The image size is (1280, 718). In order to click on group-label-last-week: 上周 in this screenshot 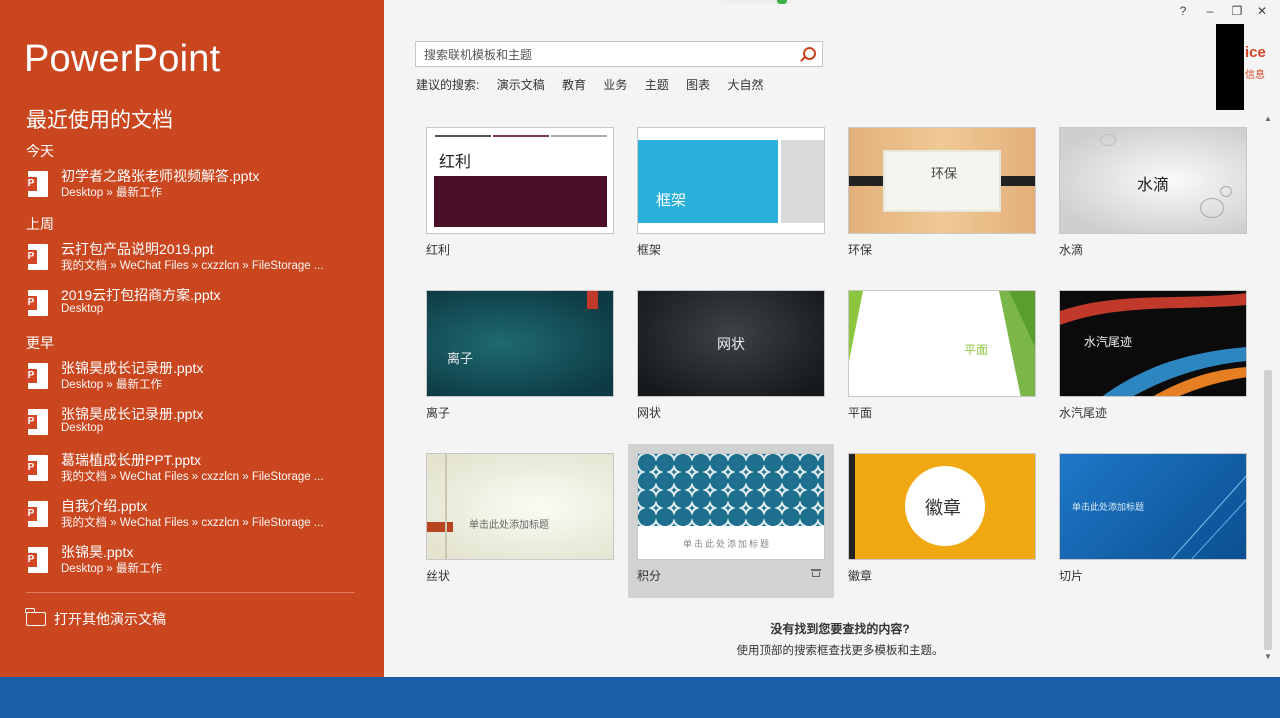, I will do `click(40, 224)`.